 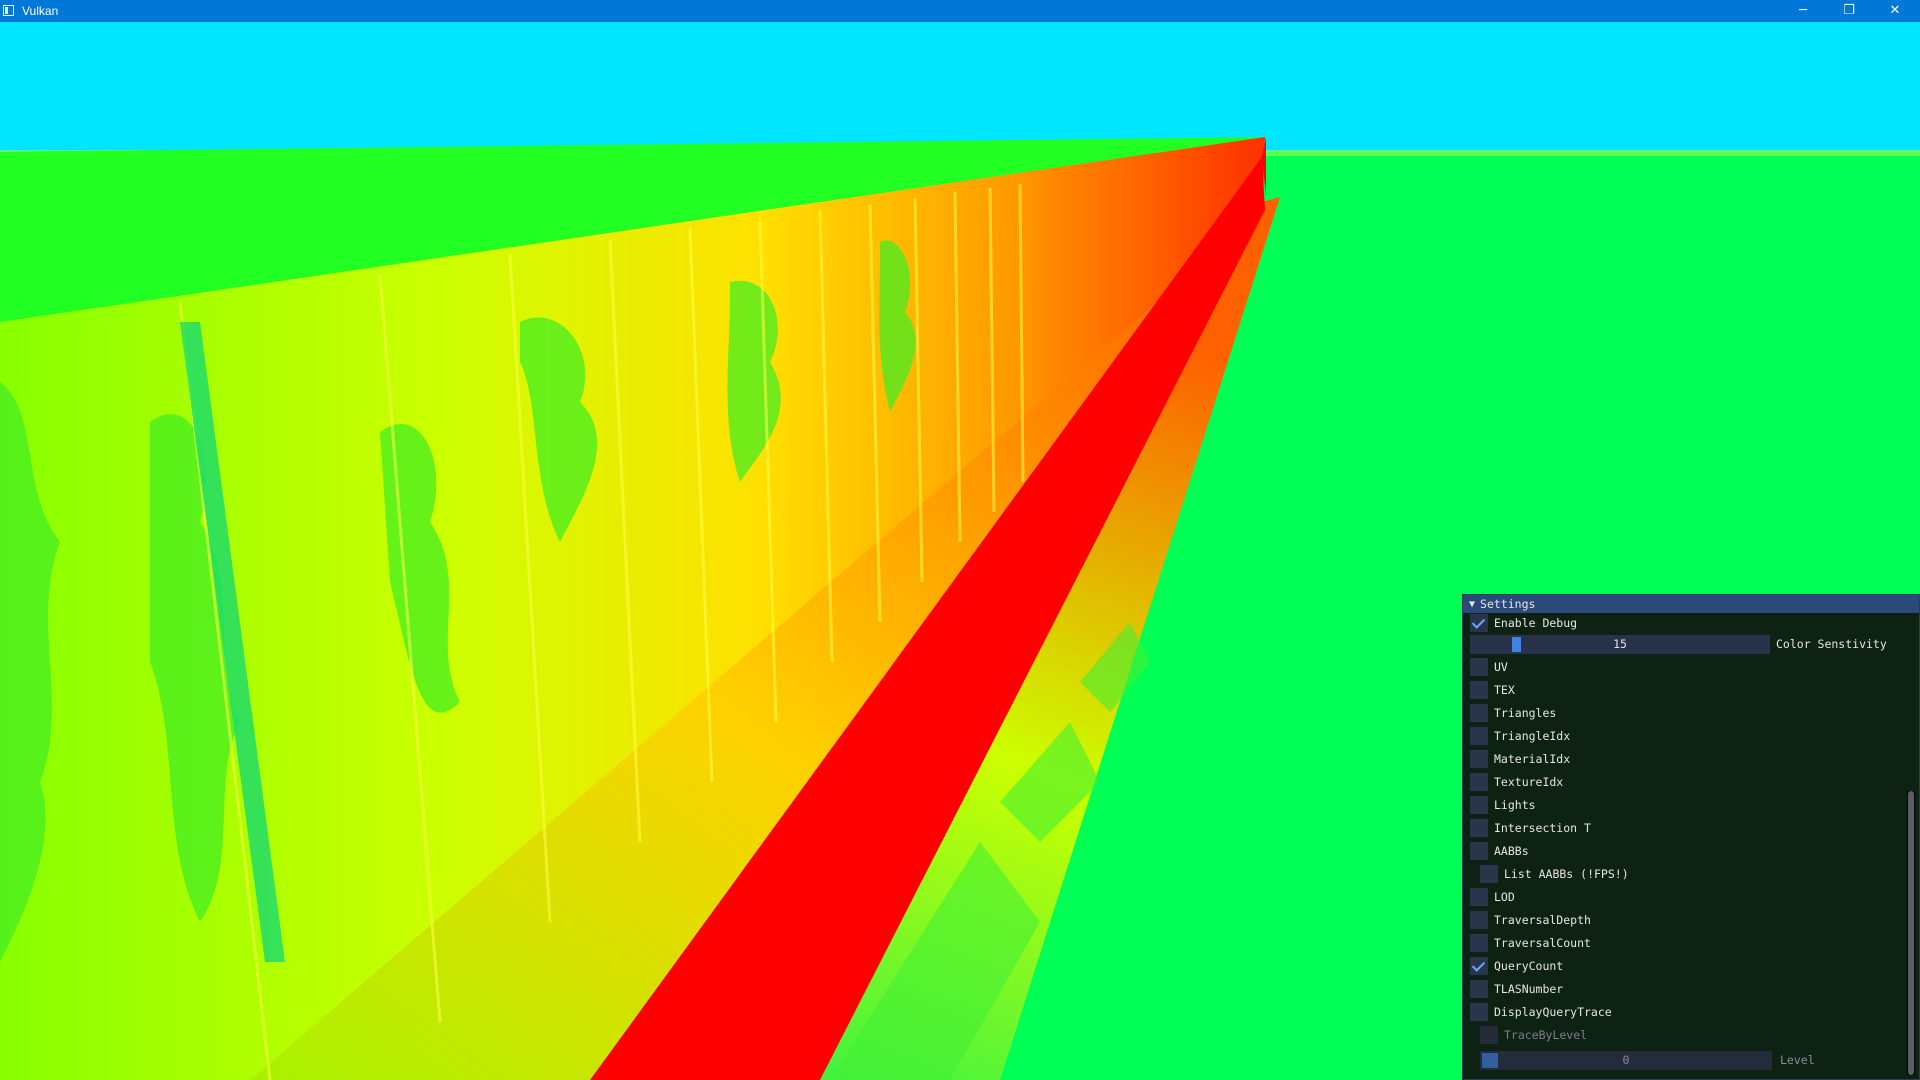 I want to click on option-row-tlasnumber: TLASNumber, so click(x=1513, y=989).